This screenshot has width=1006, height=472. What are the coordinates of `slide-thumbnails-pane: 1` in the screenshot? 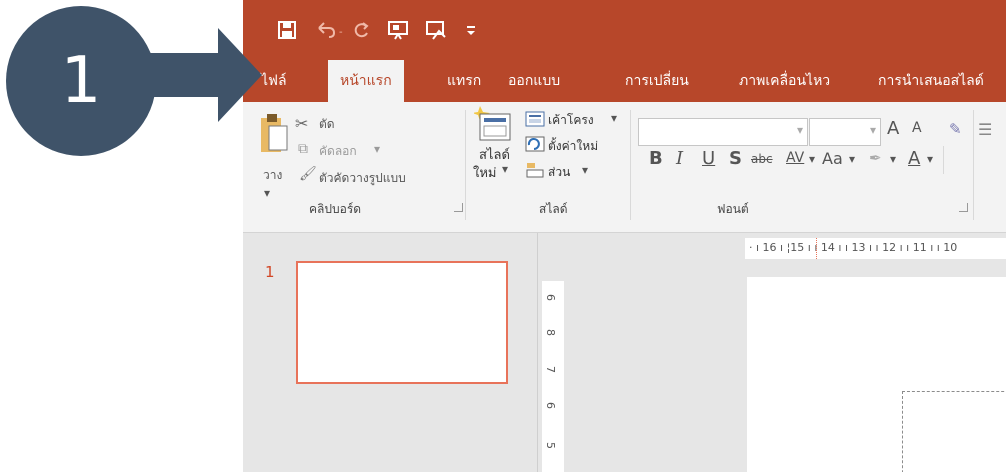 It's located at (390, 352).